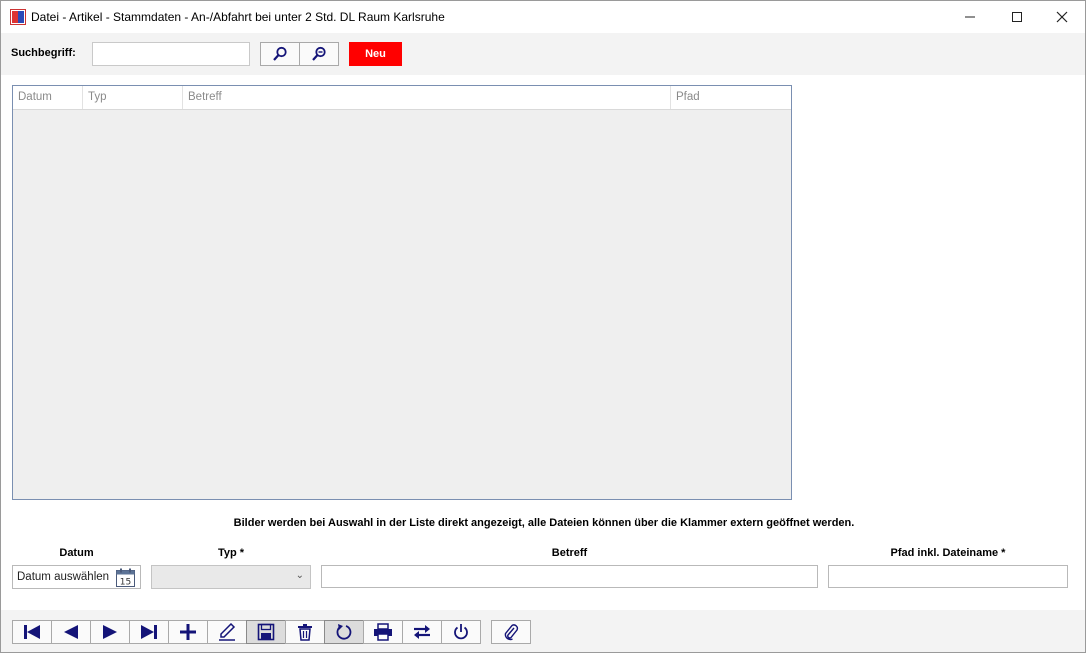 This screenshot has height=653, width=1086. I want to click on close-button, so click(1062, 17).